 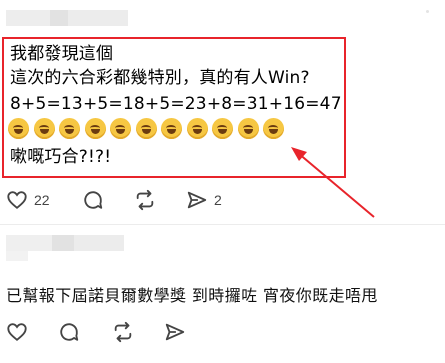 I want to click on like-count: 22, so click(x=42, y=200).